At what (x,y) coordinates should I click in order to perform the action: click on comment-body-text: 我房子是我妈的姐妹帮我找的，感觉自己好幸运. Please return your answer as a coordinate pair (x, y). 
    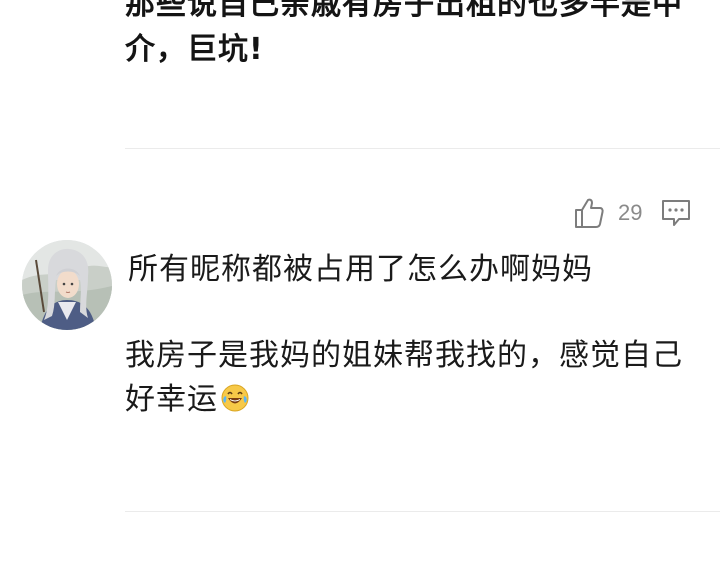
    Looking at the image, I should click on (404, 377).